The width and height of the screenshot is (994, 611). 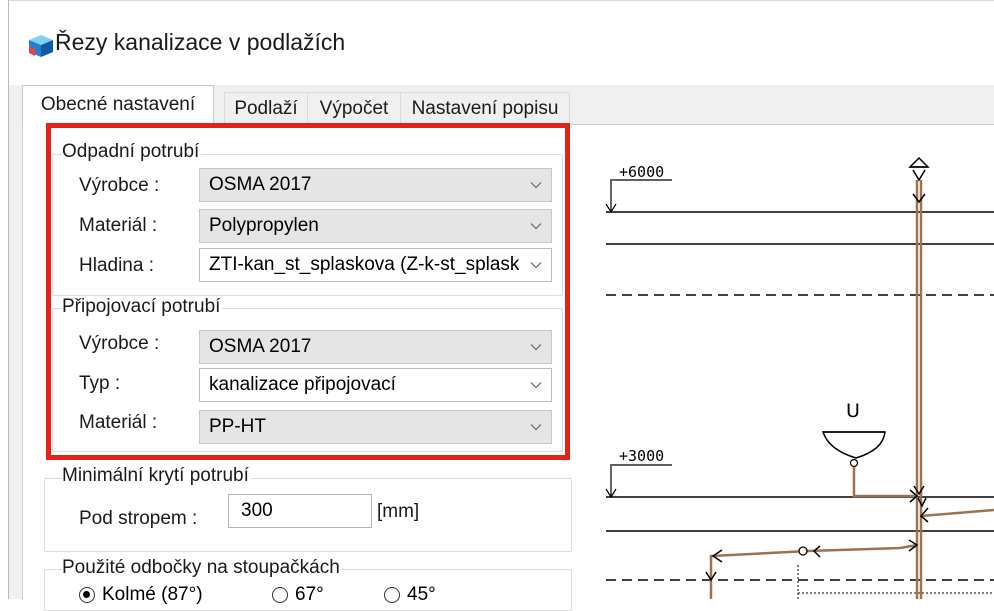 I want to click on level-label-lower: +3000, so click(x=641, y=456).